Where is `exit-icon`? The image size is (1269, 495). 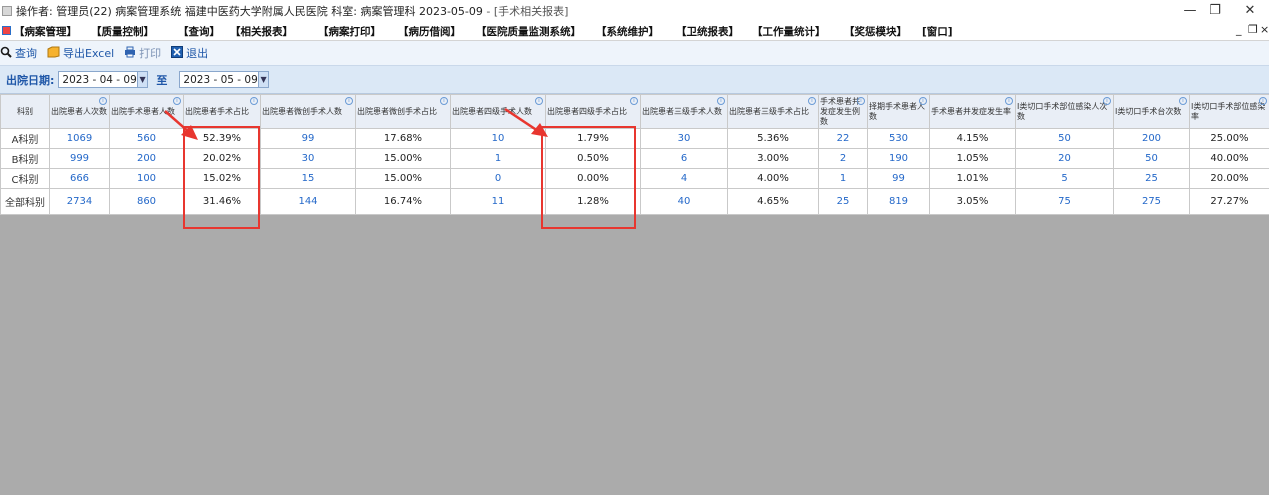
exit-icon is located at coordinates (177, 53).